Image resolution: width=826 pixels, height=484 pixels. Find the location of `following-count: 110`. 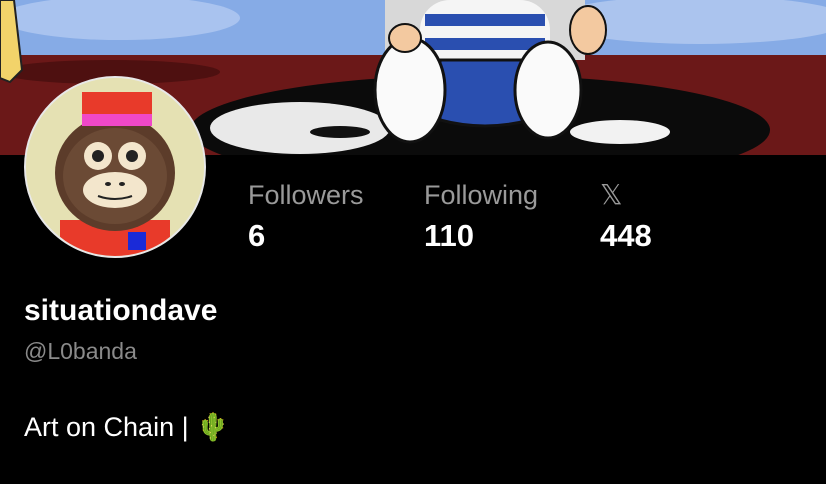

following-count: 110 is located at coordinates (449, 235).